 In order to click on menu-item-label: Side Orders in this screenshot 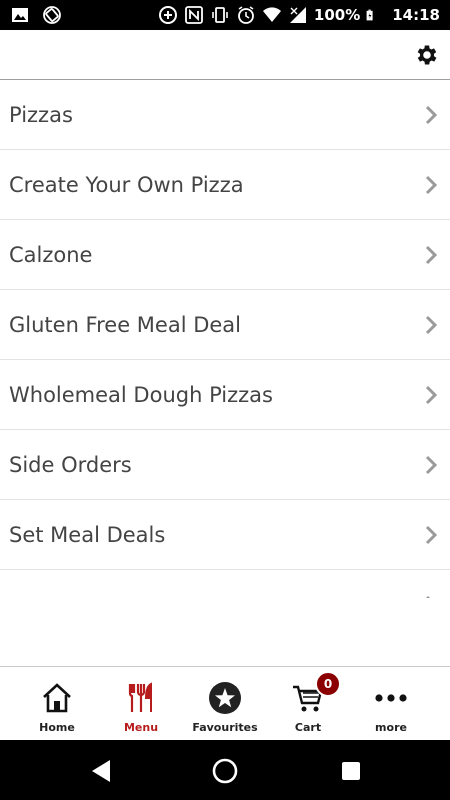, I will do `click(70, 464)`.